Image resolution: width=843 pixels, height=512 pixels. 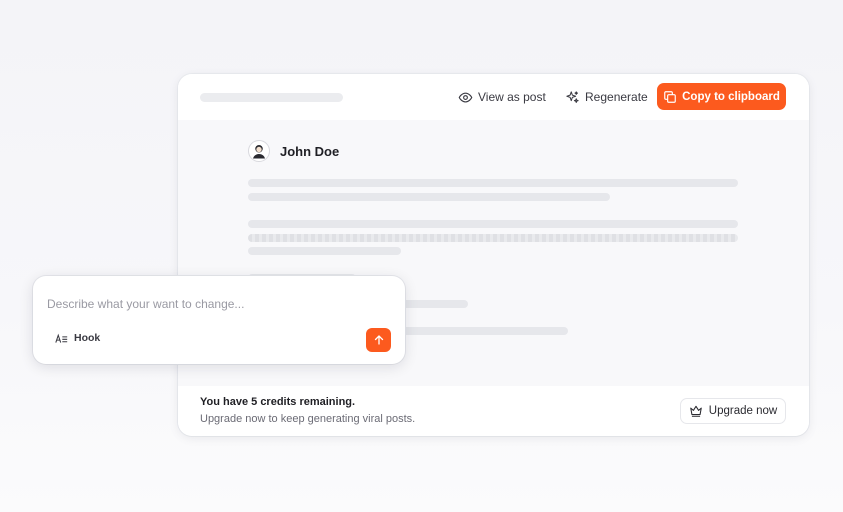 I want to click on title-skeleton, so click(x=271, y=97).